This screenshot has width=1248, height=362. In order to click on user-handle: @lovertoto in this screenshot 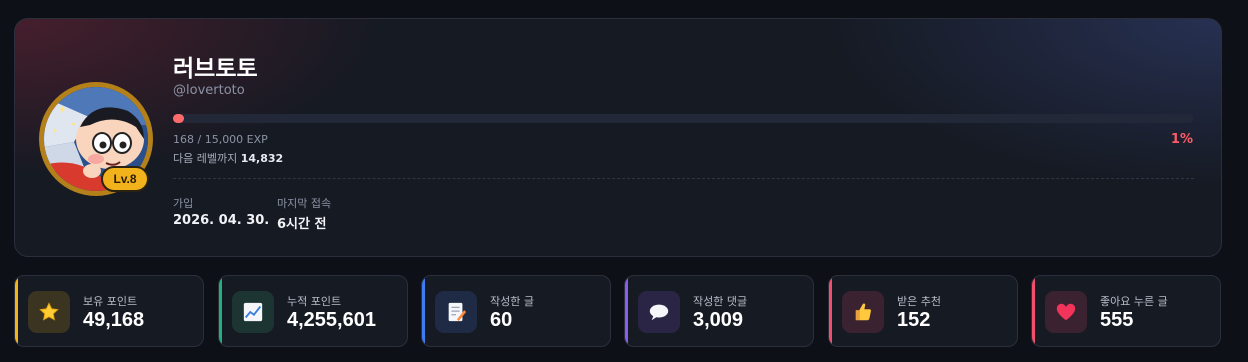, I will do `click(209, 90)`.